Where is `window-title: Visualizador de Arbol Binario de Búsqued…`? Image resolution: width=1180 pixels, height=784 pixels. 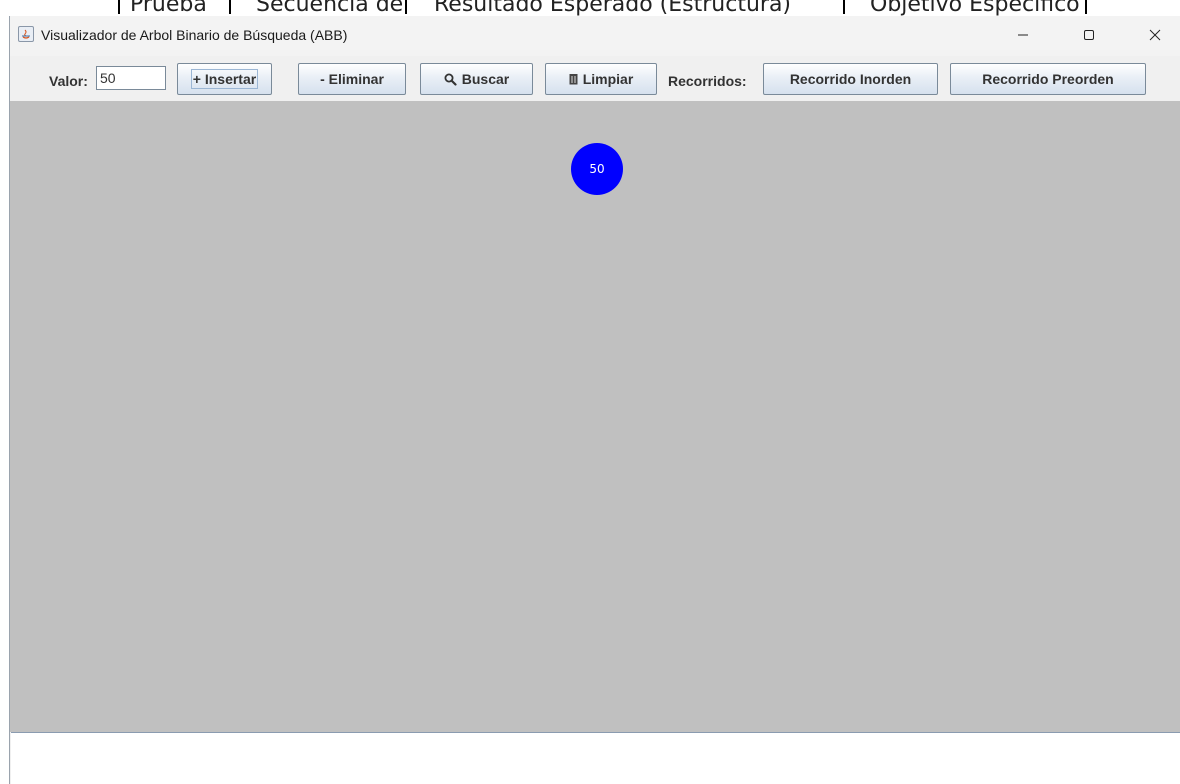 window-title: Visualizador de Arbol Binario de Búsqued… is located at coordinates (194, 35).